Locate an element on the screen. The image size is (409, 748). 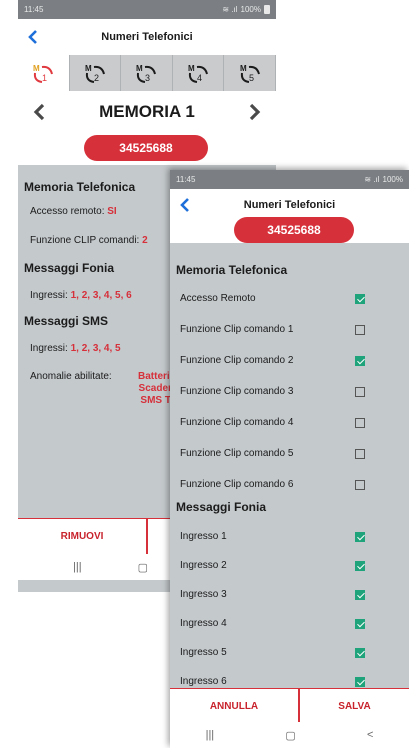
fonia-ingressi-value: 1, 2, 3, 4, 5, 6 is located at coordinates (101, 295).